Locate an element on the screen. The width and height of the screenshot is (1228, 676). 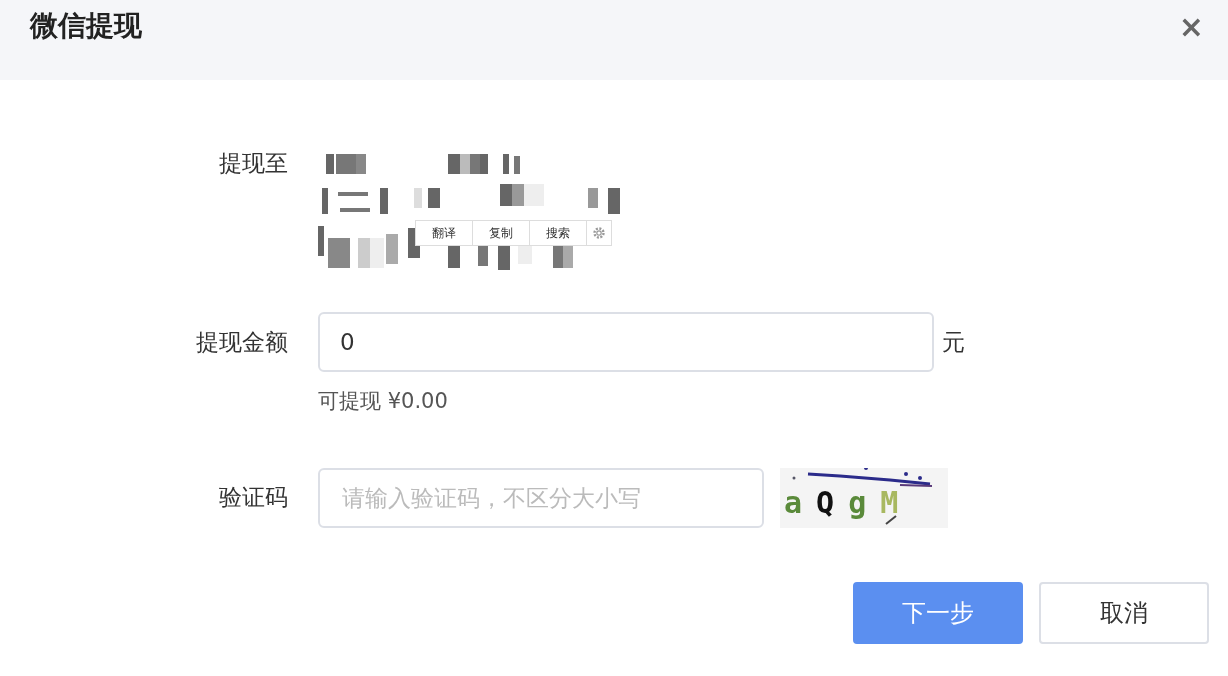
field-label: 验证码 is located at coordinates (253, 498).